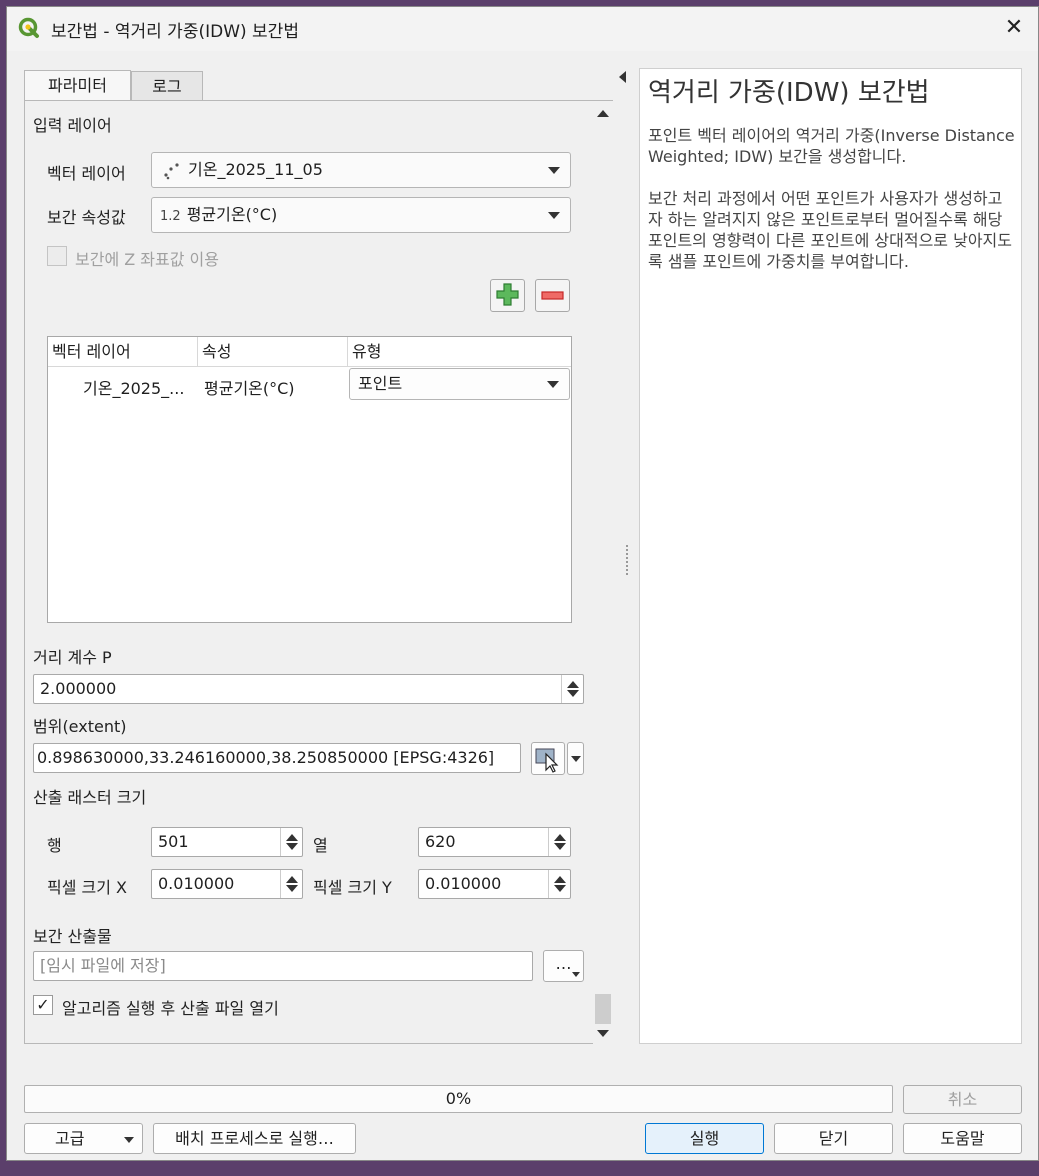 This screenshot has height=1176, width=1039. What do you see at coordinates (90, 797) in the screenshot?
I see `raster-size-label: 산출 래스터 크기` at bounding box center [90, 797].